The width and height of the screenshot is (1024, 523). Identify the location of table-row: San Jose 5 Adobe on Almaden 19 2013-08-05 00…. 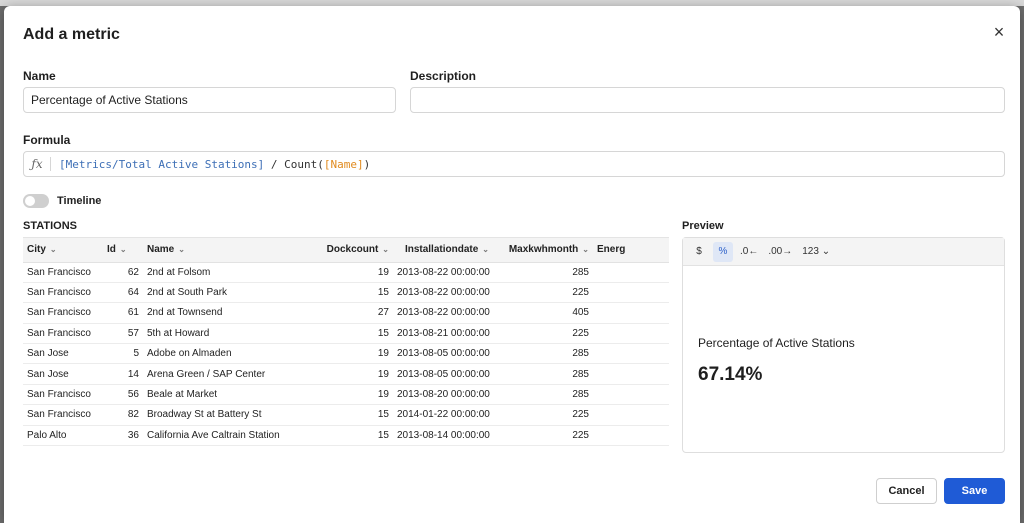
(346, 354).